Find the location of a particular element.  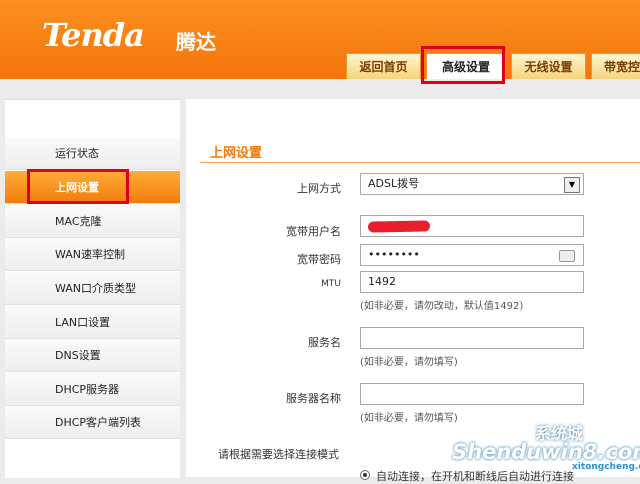

mtu-label: MTU is located at coordinates (331, 284).